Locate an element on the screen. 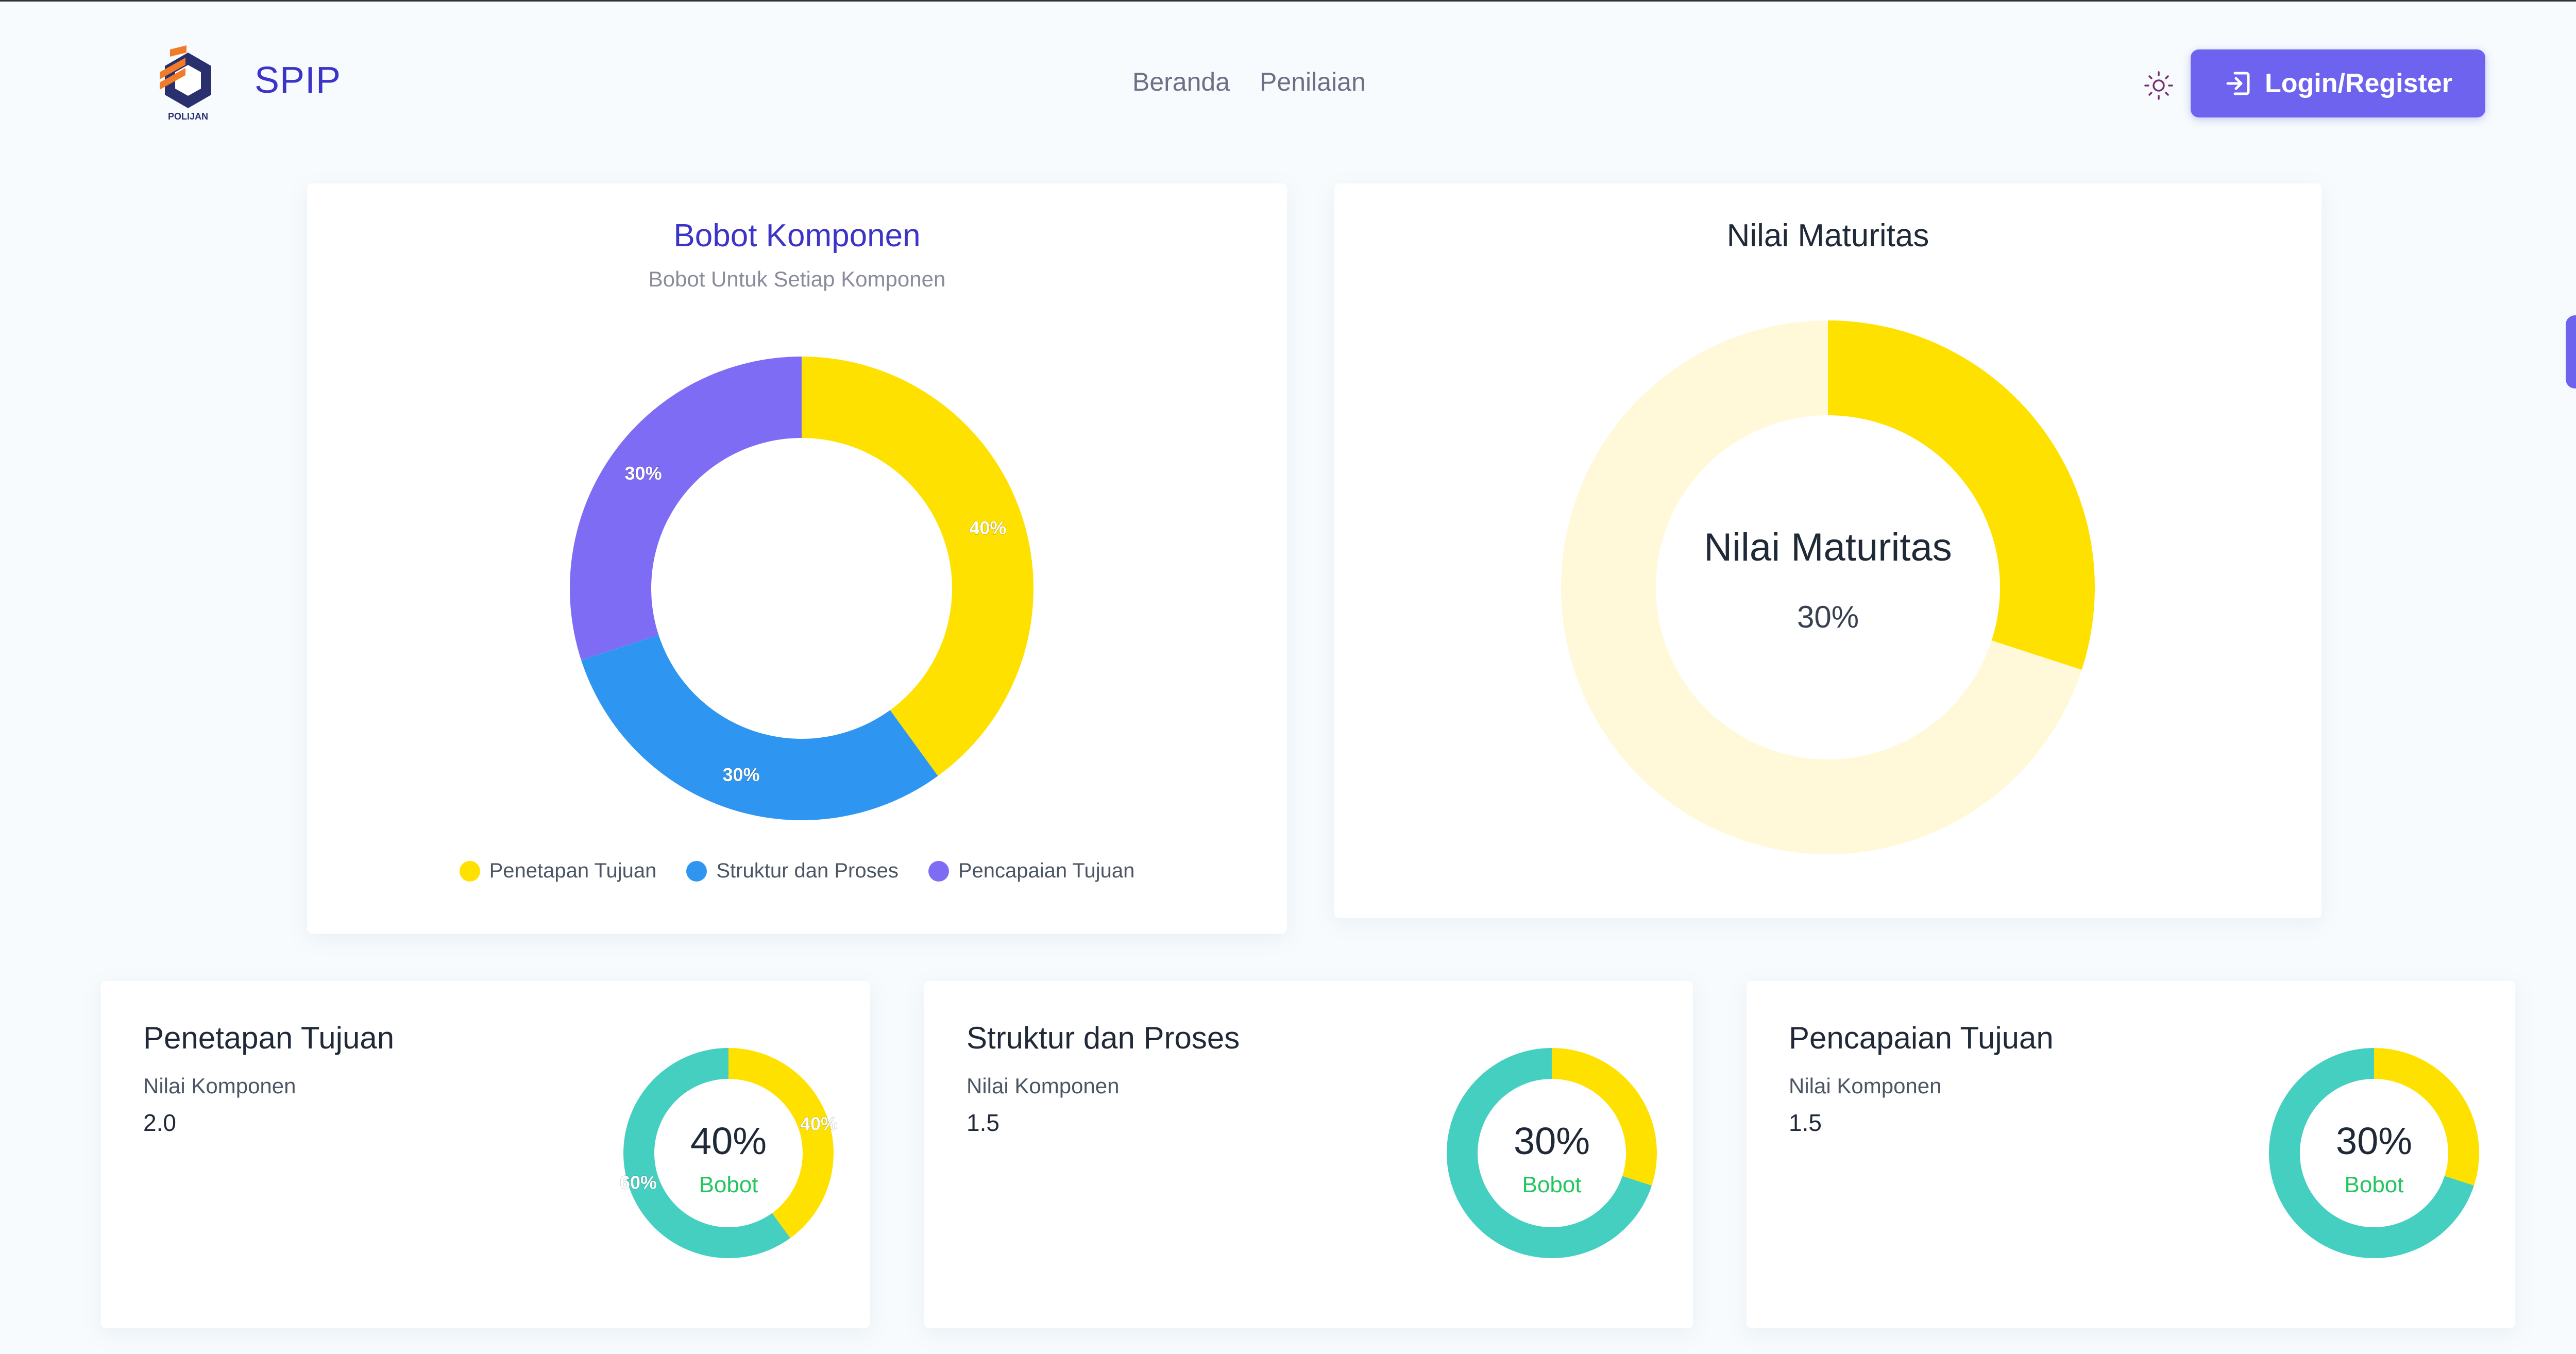  legend-item-pencapaian: Pencapaian Tujuan is located at coordinates (1031, 871).